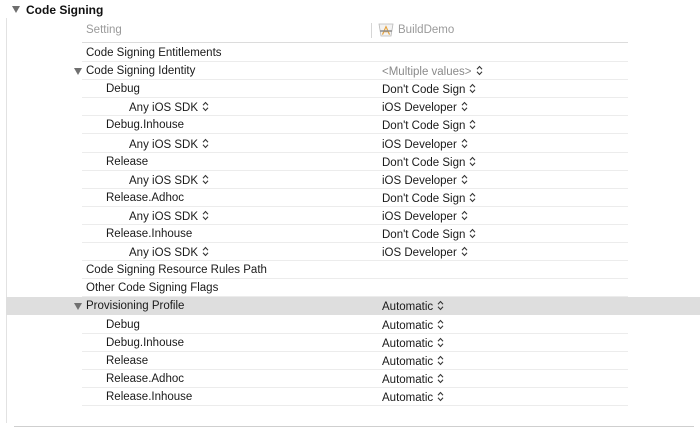 This screenshot has height=434, width=700. I want to click on settings-row: Debug.Inhouse Automatic, so click(350, 343).